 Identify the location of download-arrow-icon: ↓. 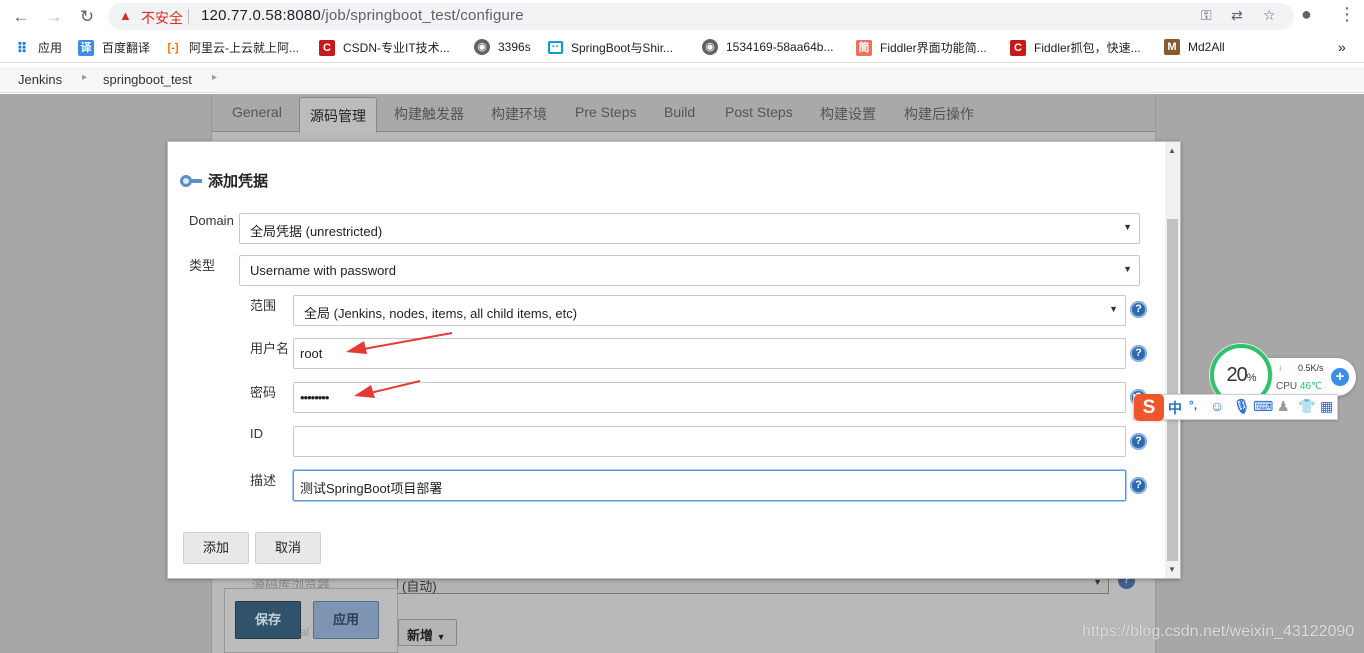
(1280, 367).